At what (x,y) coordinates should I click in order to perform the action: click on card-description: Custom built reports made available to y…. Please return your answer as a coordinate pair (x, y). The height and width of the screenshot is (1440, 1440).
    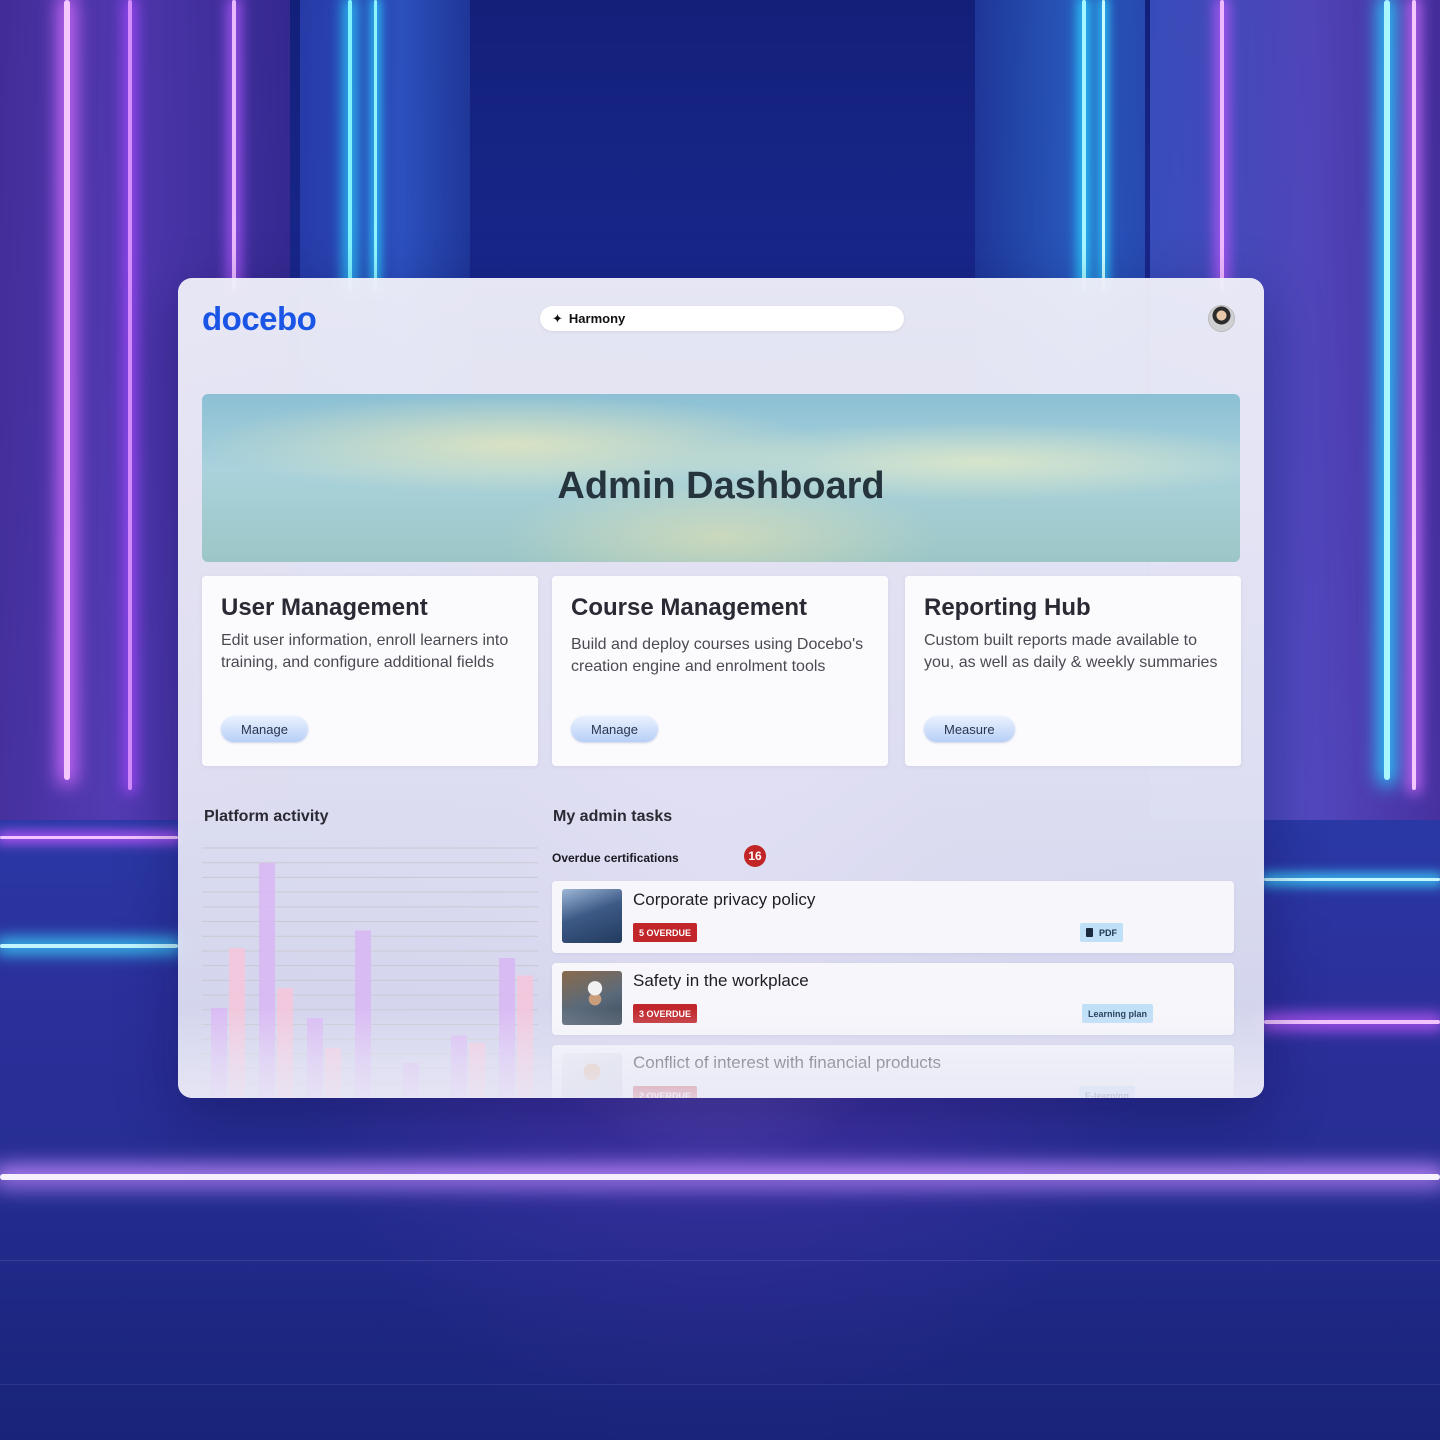
    Looking at the image, I should click on (1071, 651).